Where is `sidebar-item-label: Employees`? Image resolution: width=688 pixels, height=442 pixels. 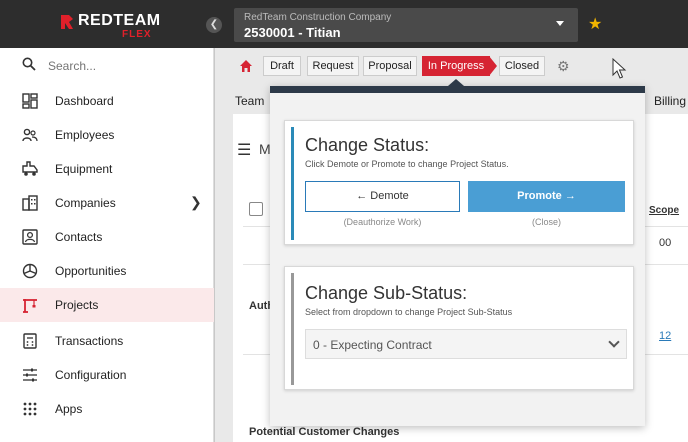
sidebar-item-label: Employees is located at coordinates (85, 135).